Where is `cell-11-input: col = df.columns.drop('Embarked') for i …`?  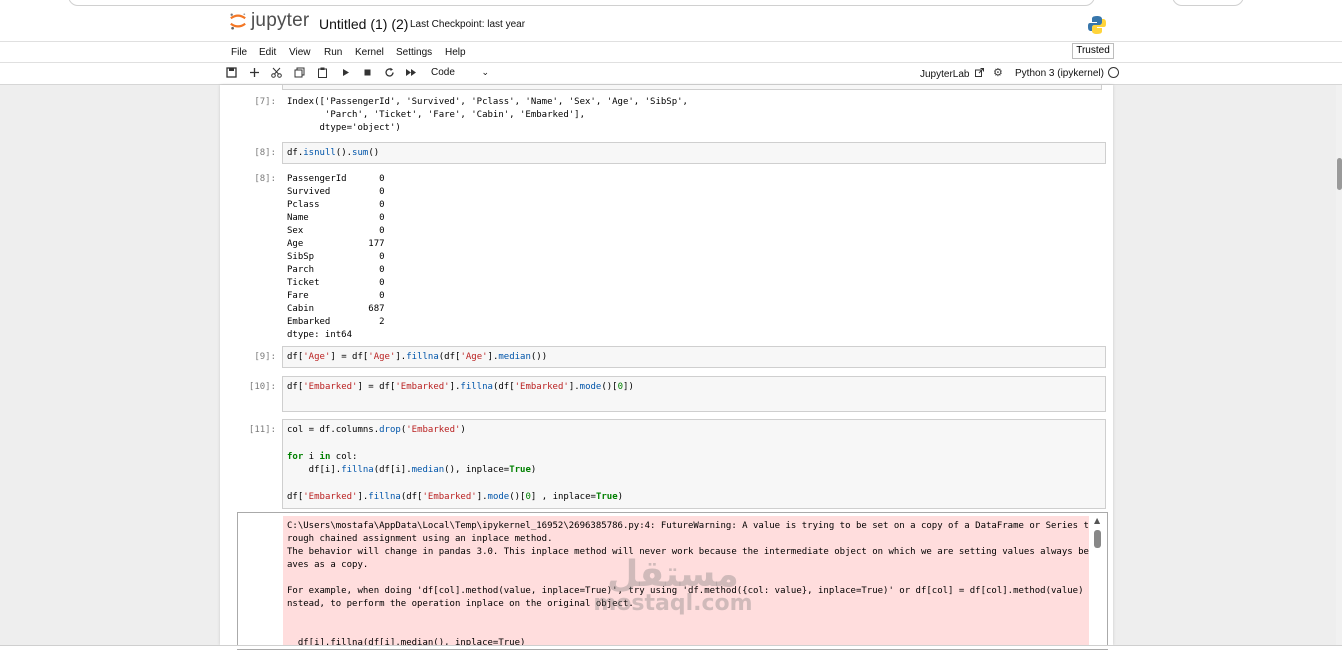
cell-11-input: col = df.columns.drop('Embarked') for i … is located at coordinates (694, 464).